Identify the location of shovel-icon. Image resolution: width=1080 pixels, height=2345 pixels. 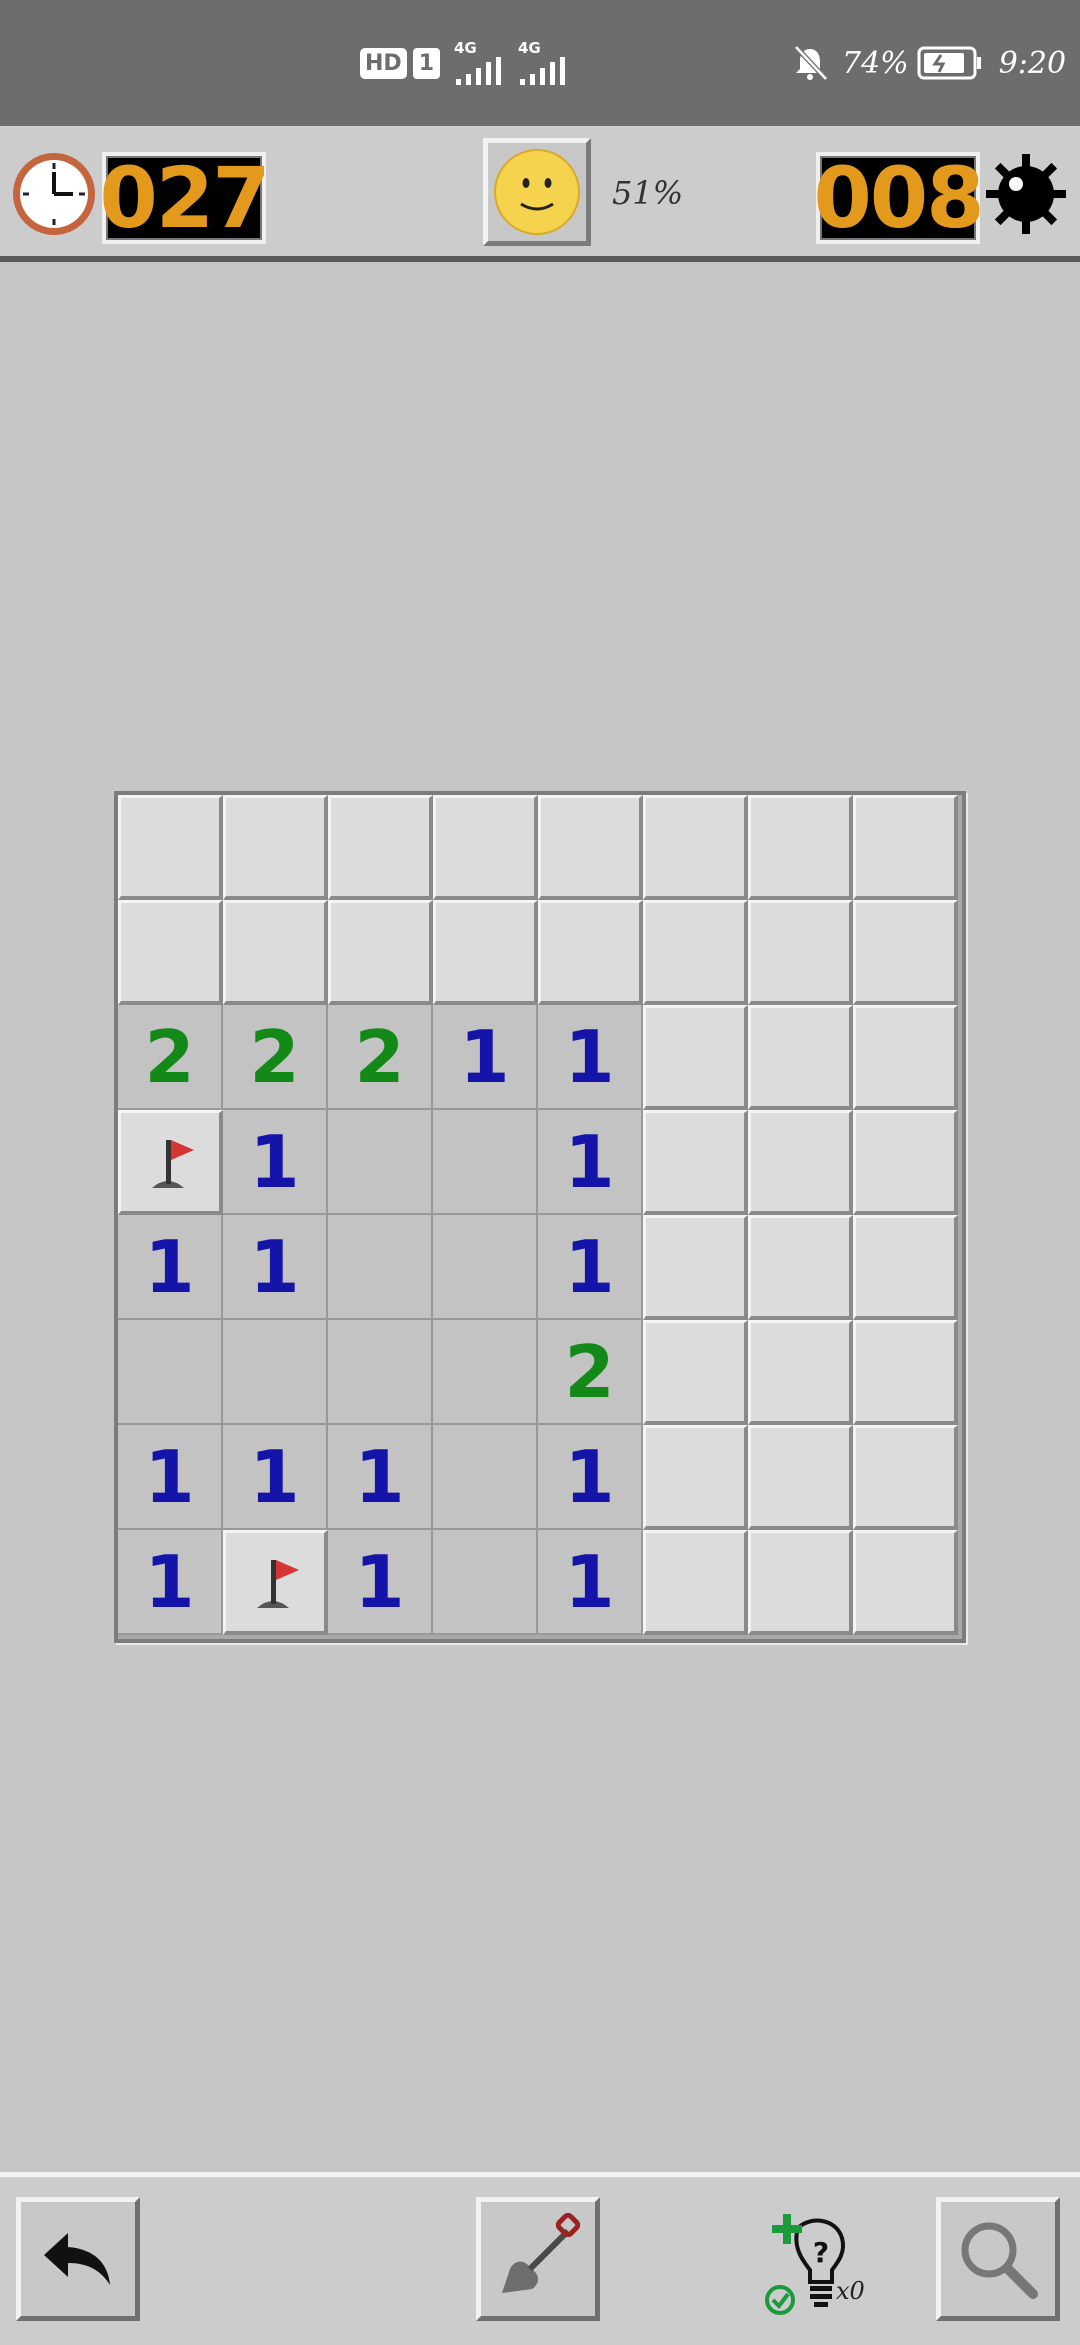
(541, 2252).